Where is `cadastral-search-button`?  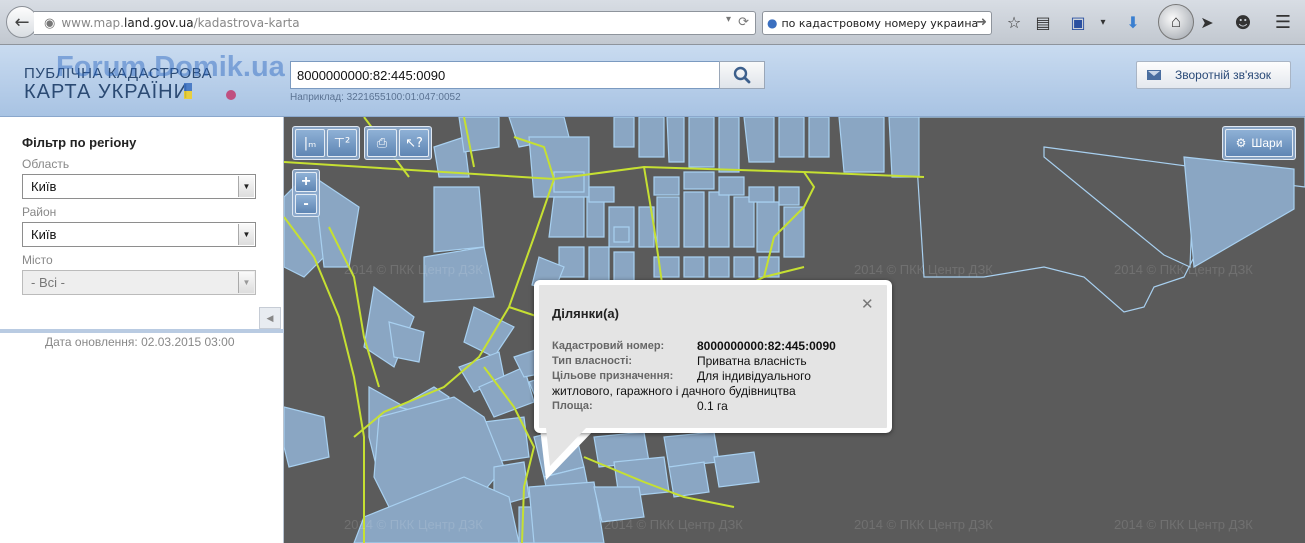 cadastral-search-button is located at coordinates (742, 75).